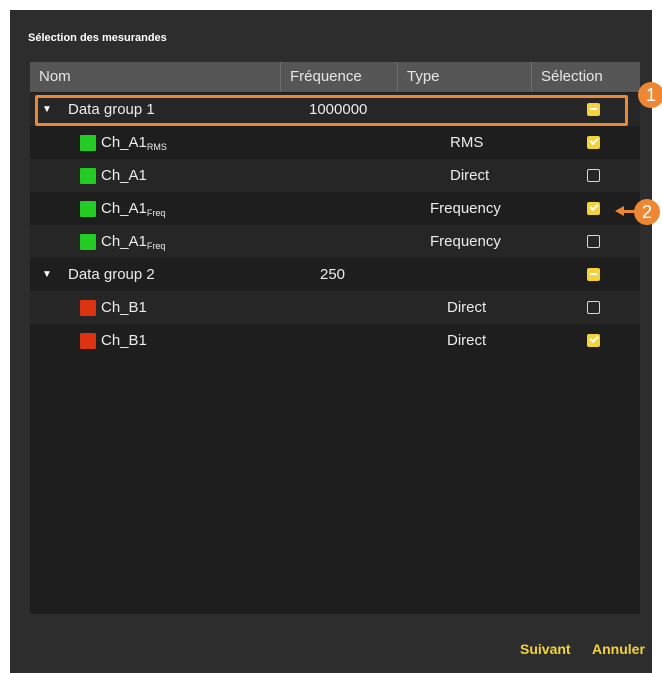  I want to click on callout-badge-2: 2, so click(647, 212).